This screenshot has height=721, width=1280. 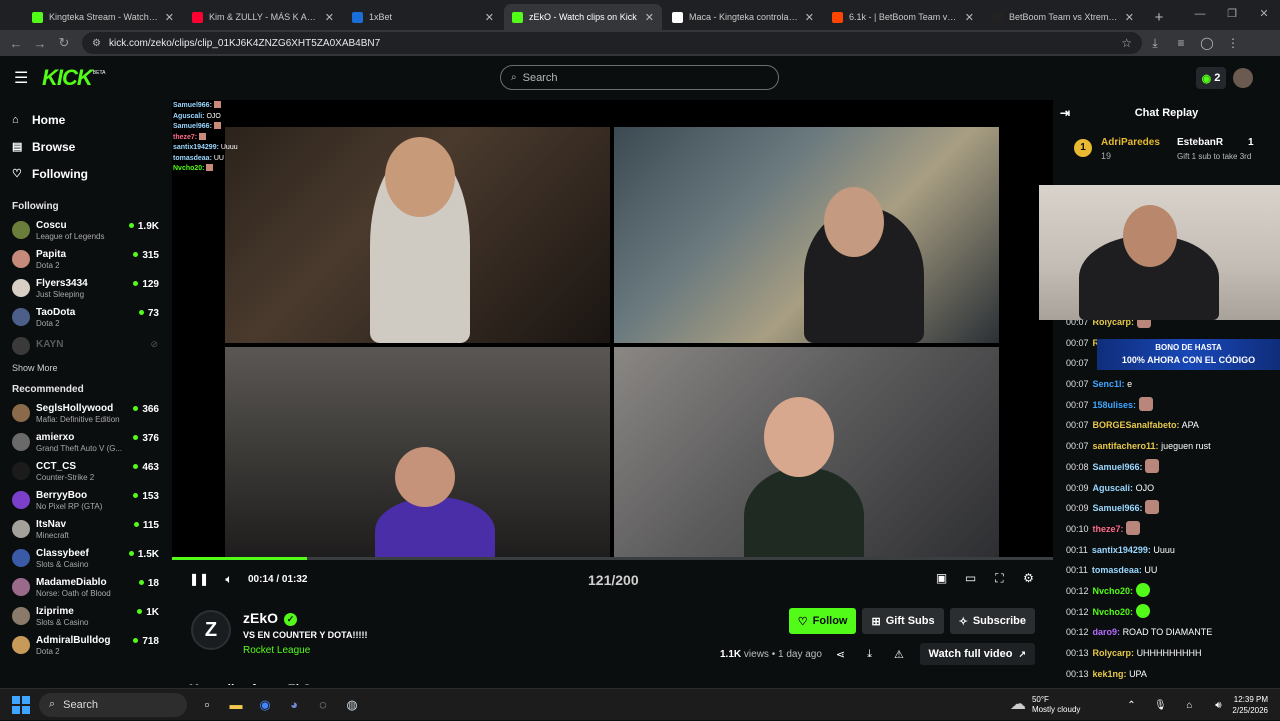 What do you see at coordinates (24, 78) in the screenshot?
I see `hamburger-menu-icon: ☰` at bounding box center [24, 78].